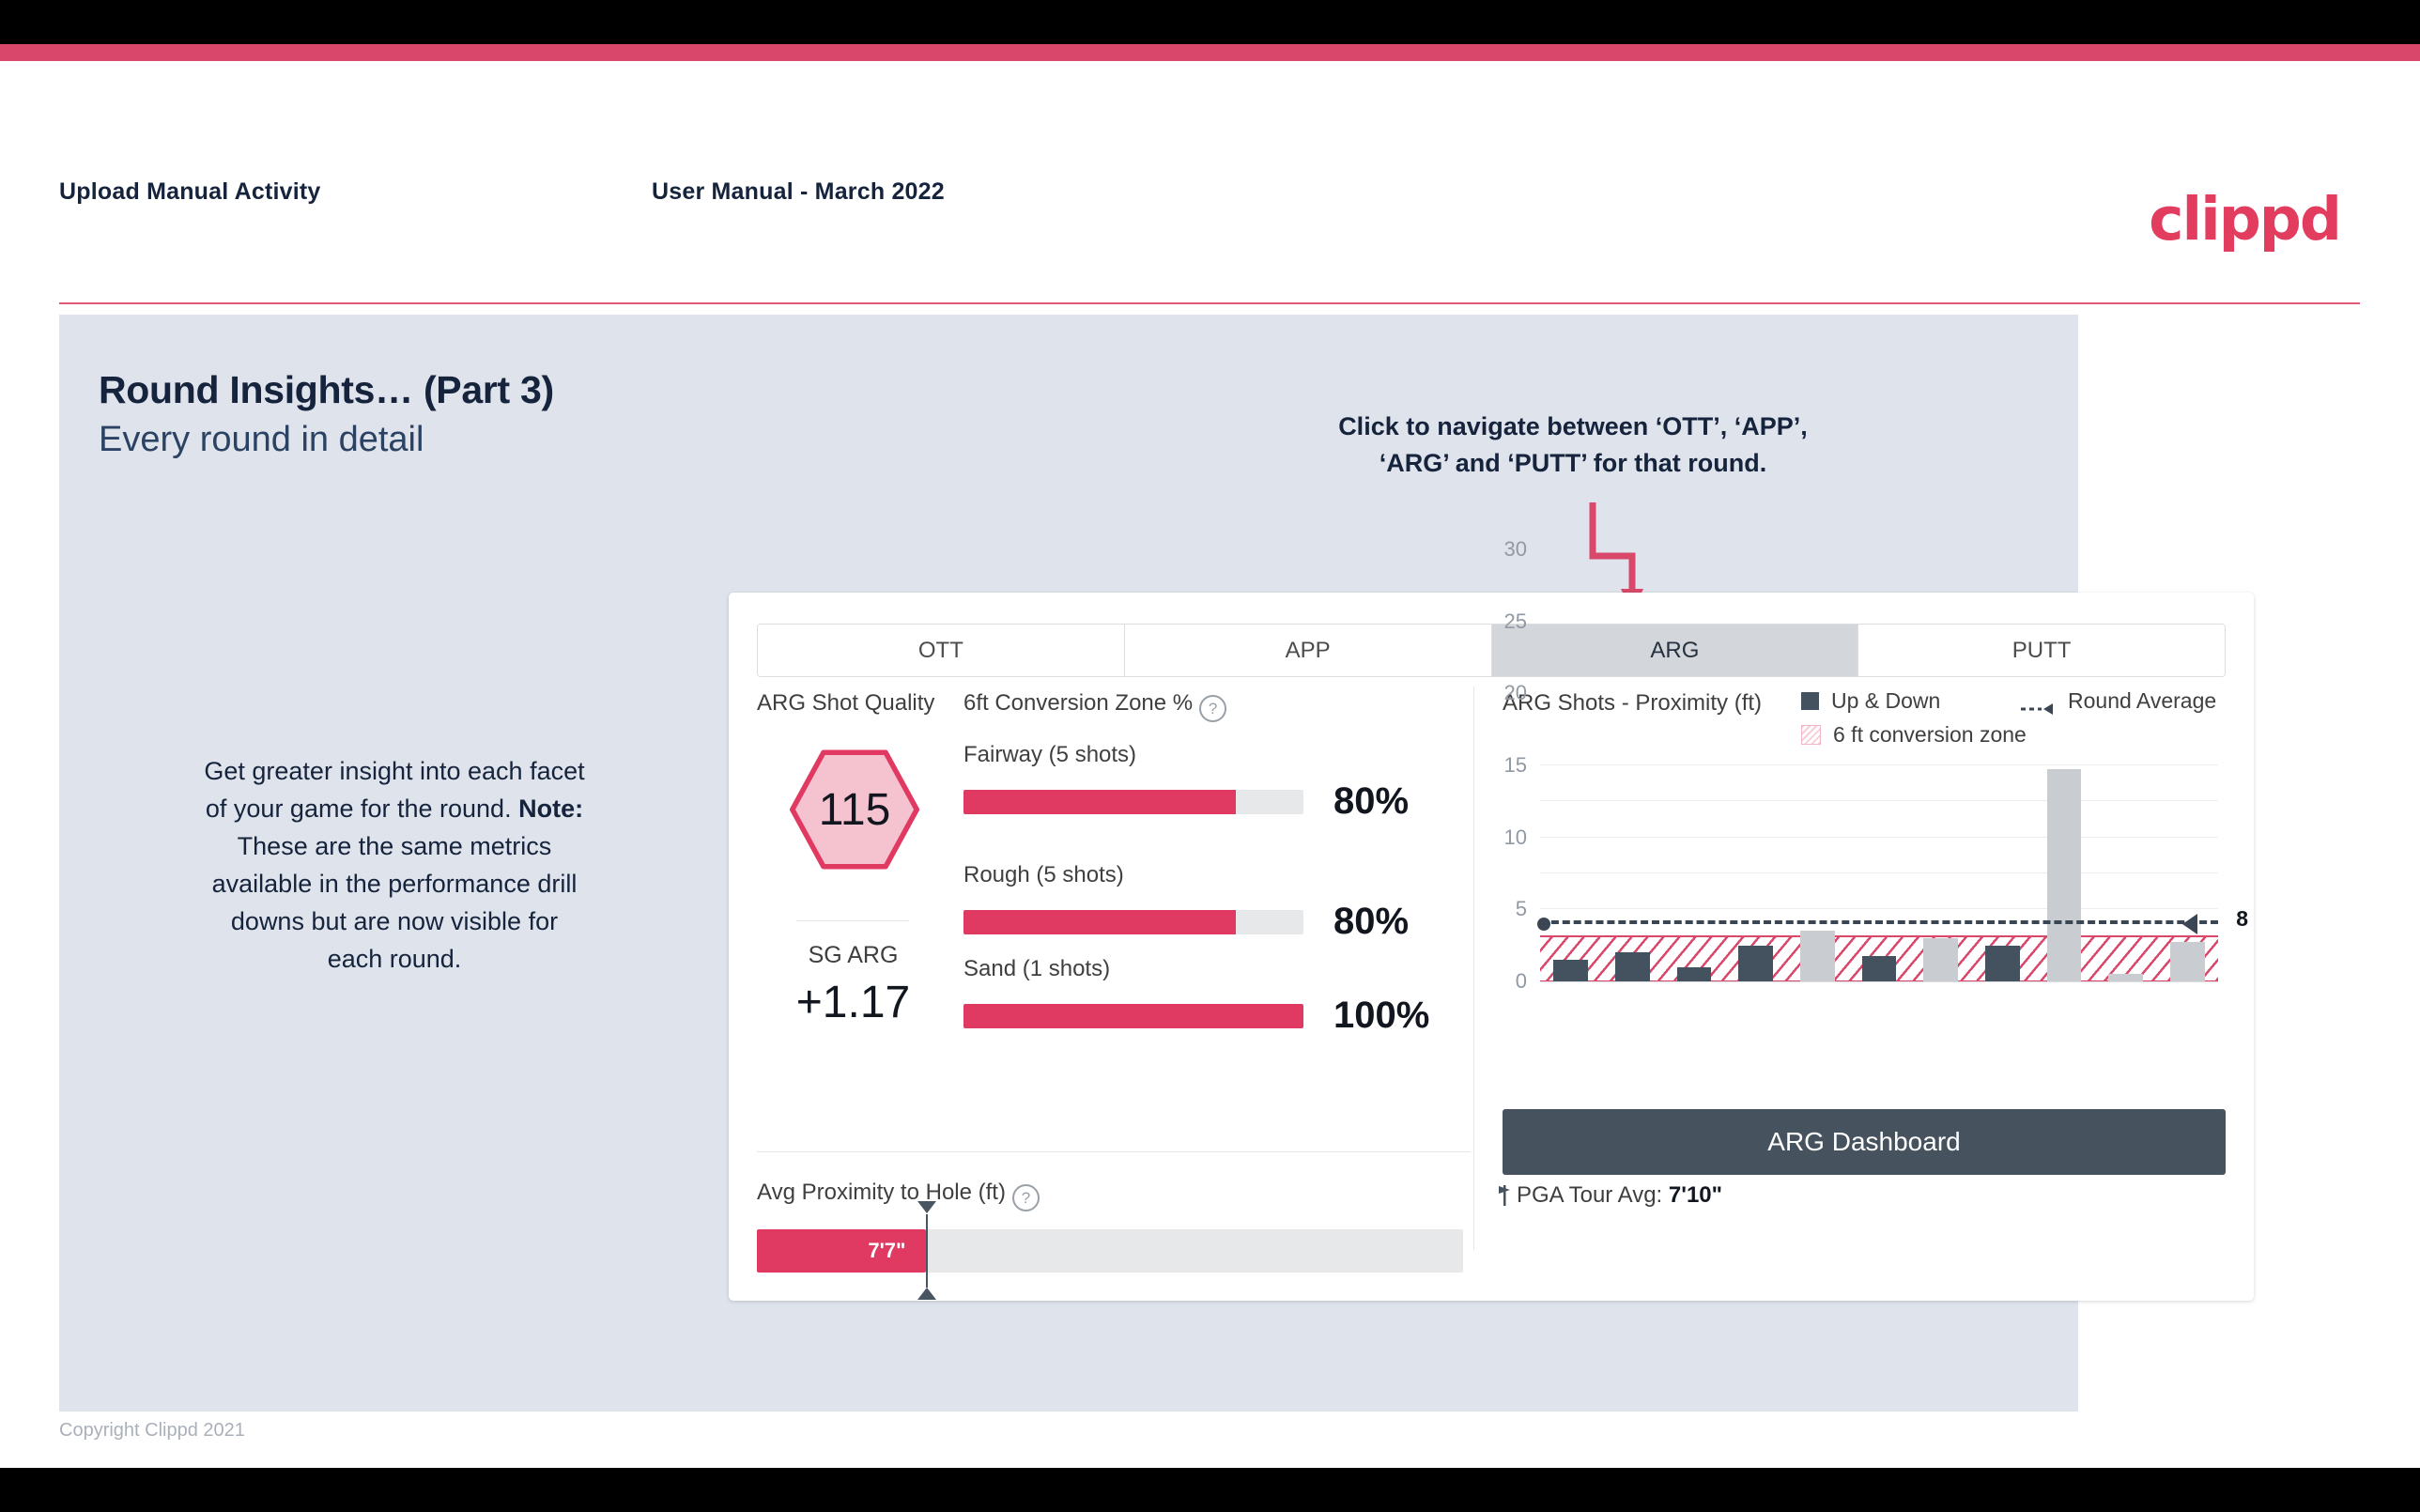 Image resolution: width=2420 pixels, height=1512 pixels. Describe the element at coordinates (1050, 755) in the screenshot. I see `conversion-row-label: Fairway (5 shots)` at that location.